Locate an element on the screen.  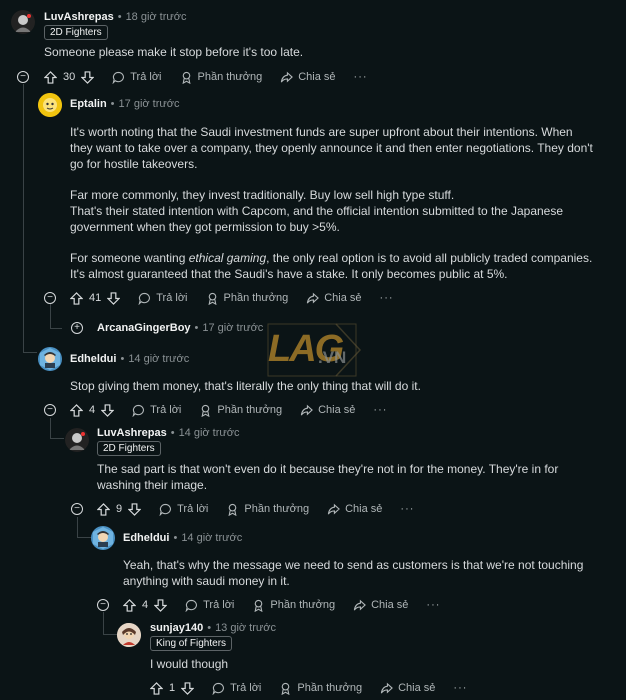
comment-meta: Eptalin • 17 giờ trước is located at coordinates (125, 104).